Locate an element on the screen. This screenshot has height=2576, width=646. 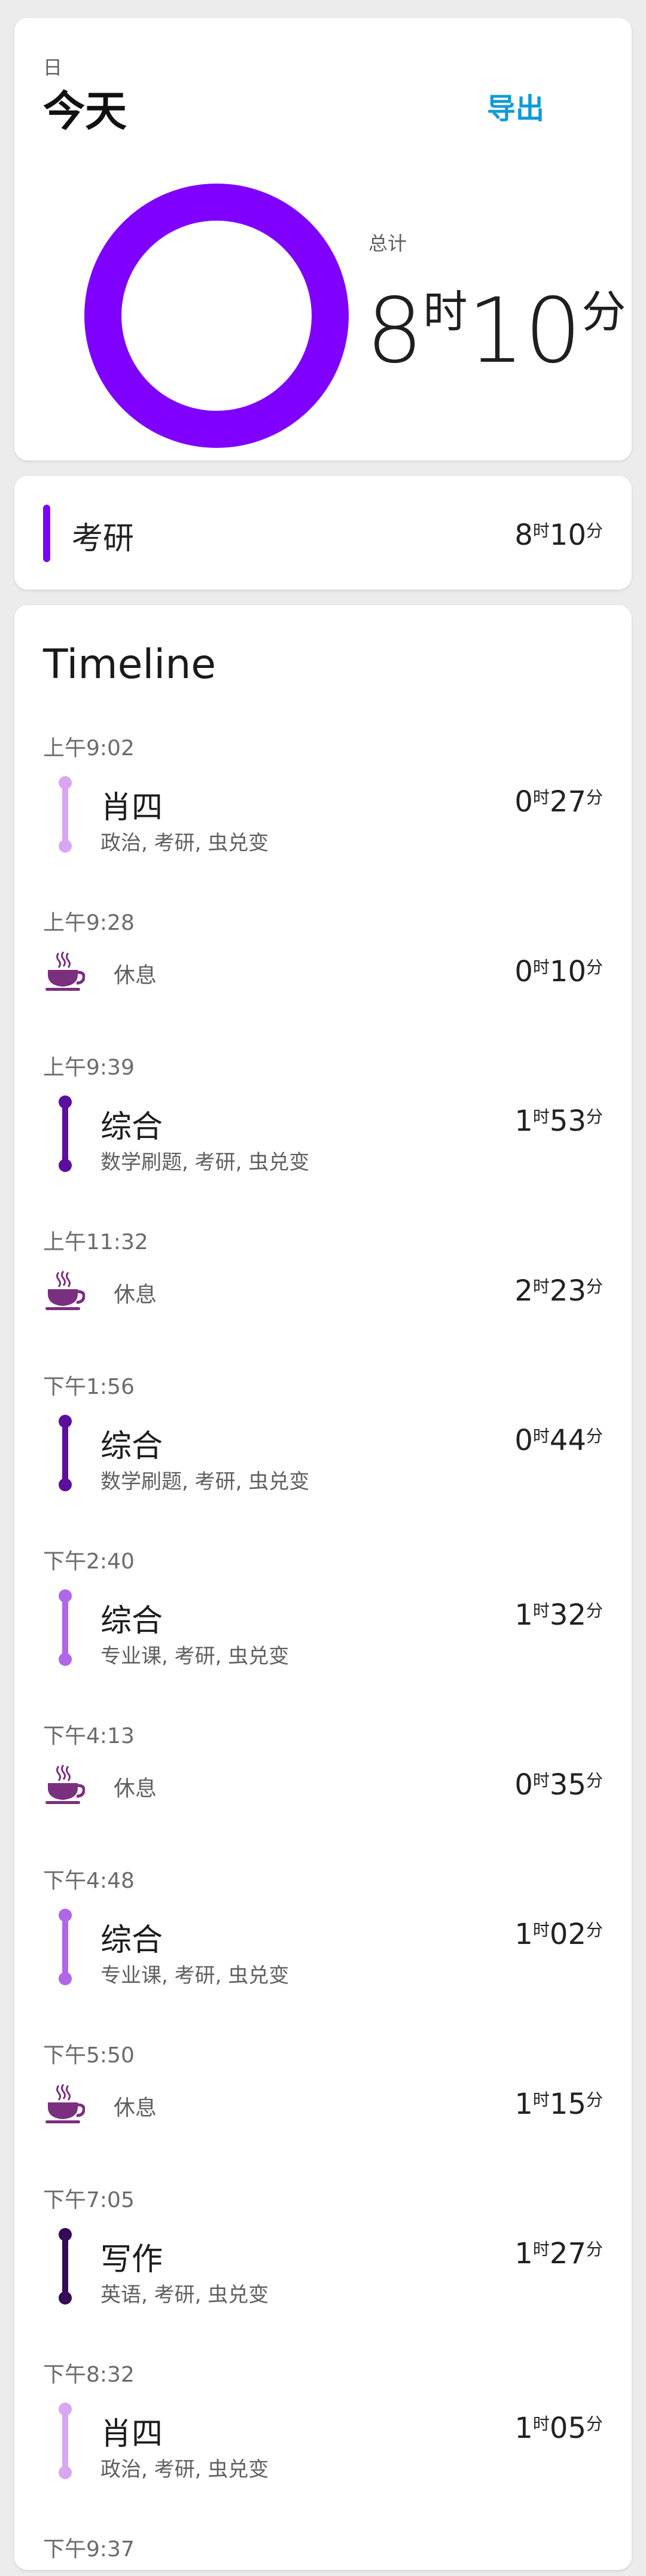
export-button: 导出 is located at coordinates (515, 106).